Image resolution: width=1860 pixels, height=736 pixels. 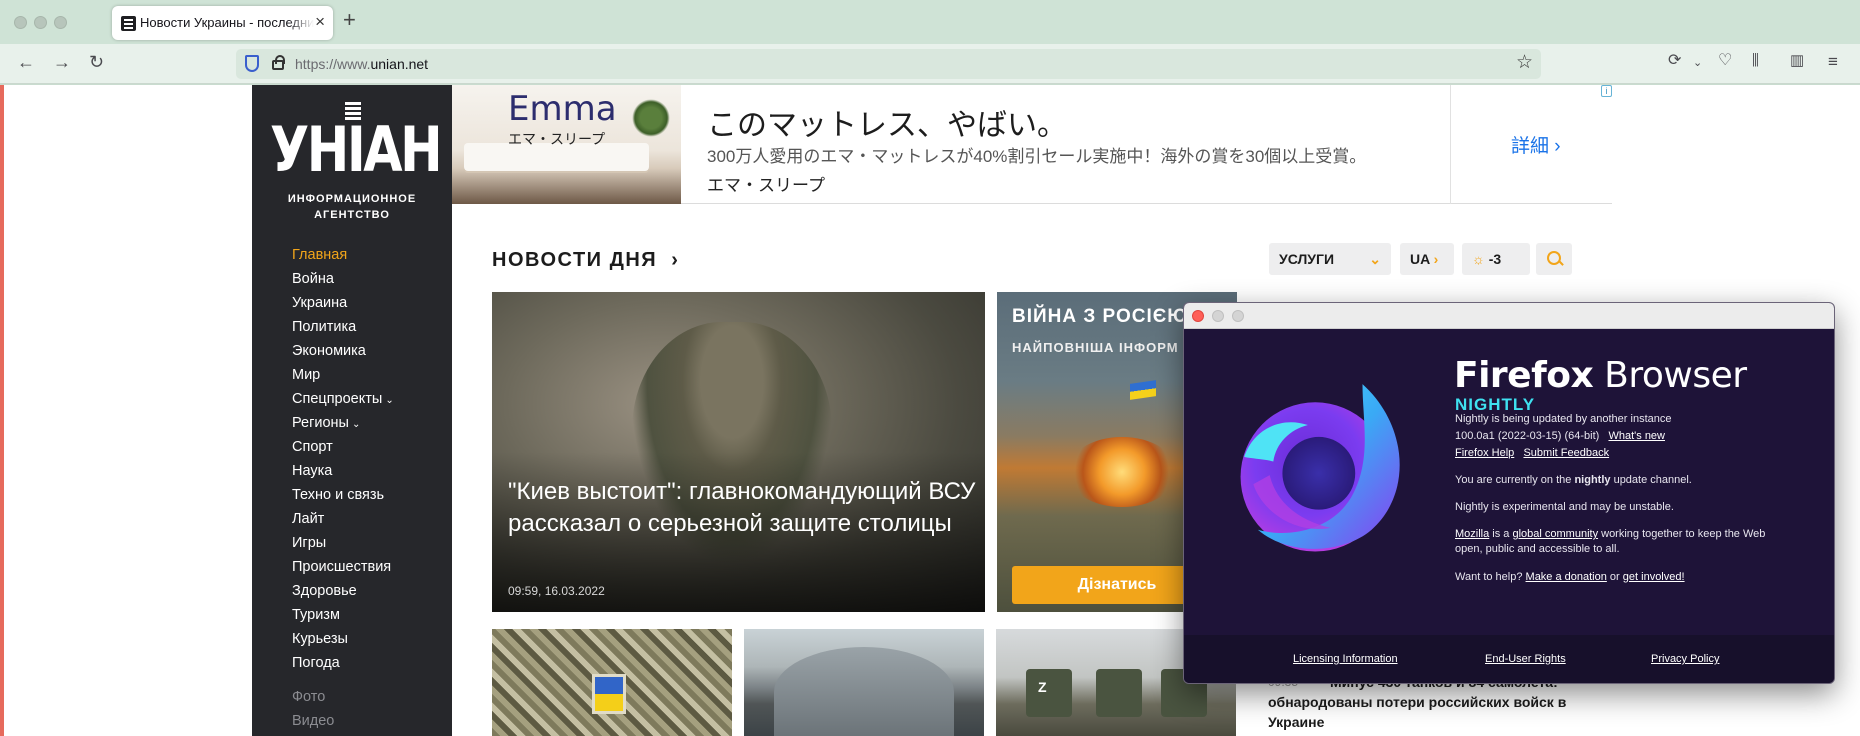 What do you see at coordinates (40, 22) in the screenshot?
I see `window-minimize-button` at bounding box center [40, 22].